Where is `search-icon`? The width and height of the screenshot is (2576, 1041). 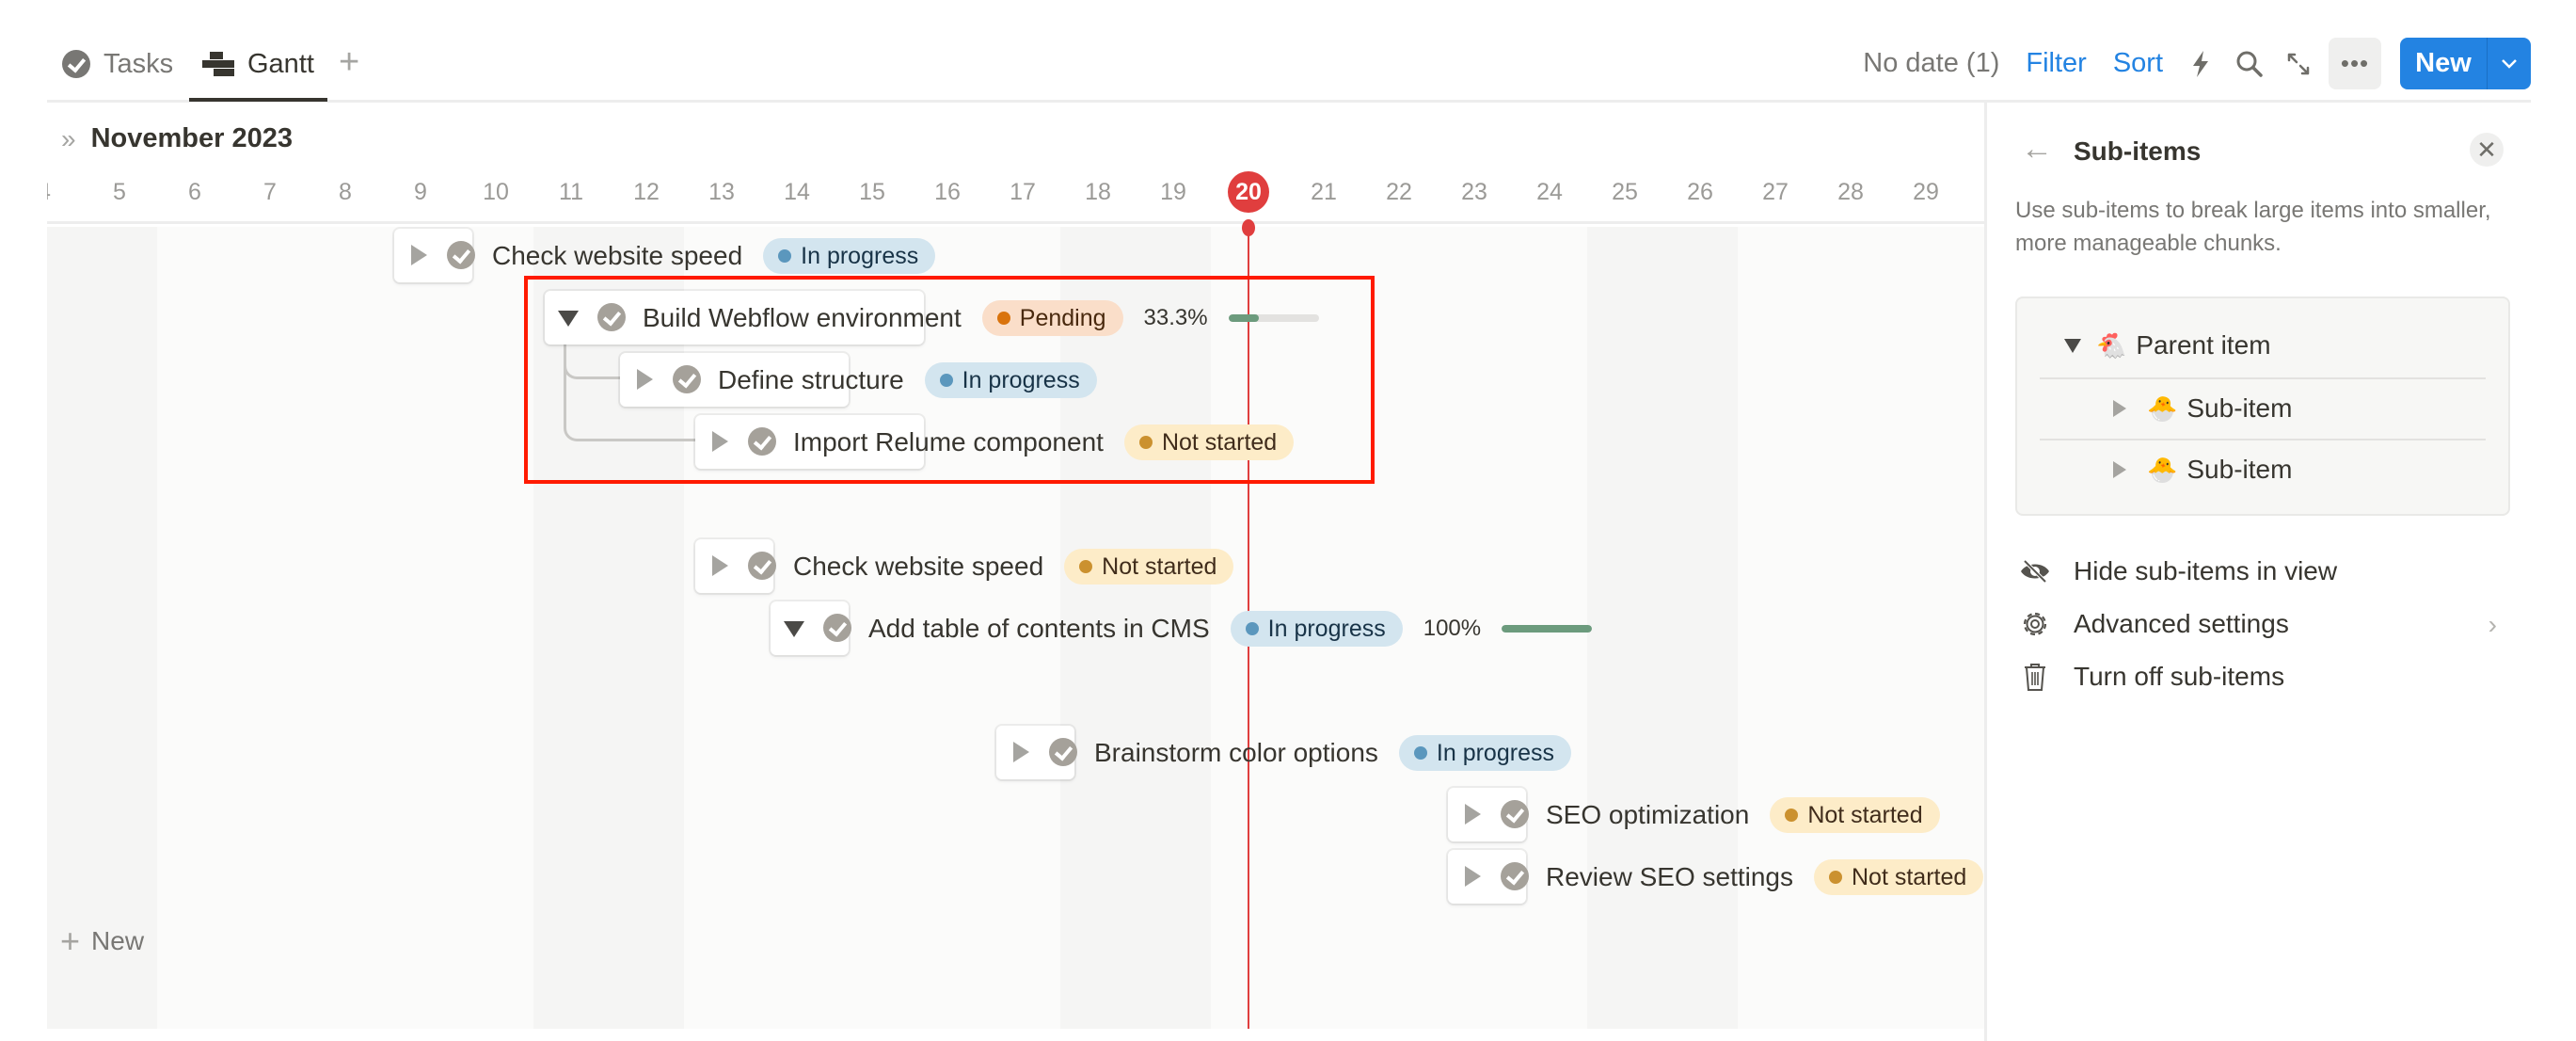 search-icon is located at coordinates (2249, 63).